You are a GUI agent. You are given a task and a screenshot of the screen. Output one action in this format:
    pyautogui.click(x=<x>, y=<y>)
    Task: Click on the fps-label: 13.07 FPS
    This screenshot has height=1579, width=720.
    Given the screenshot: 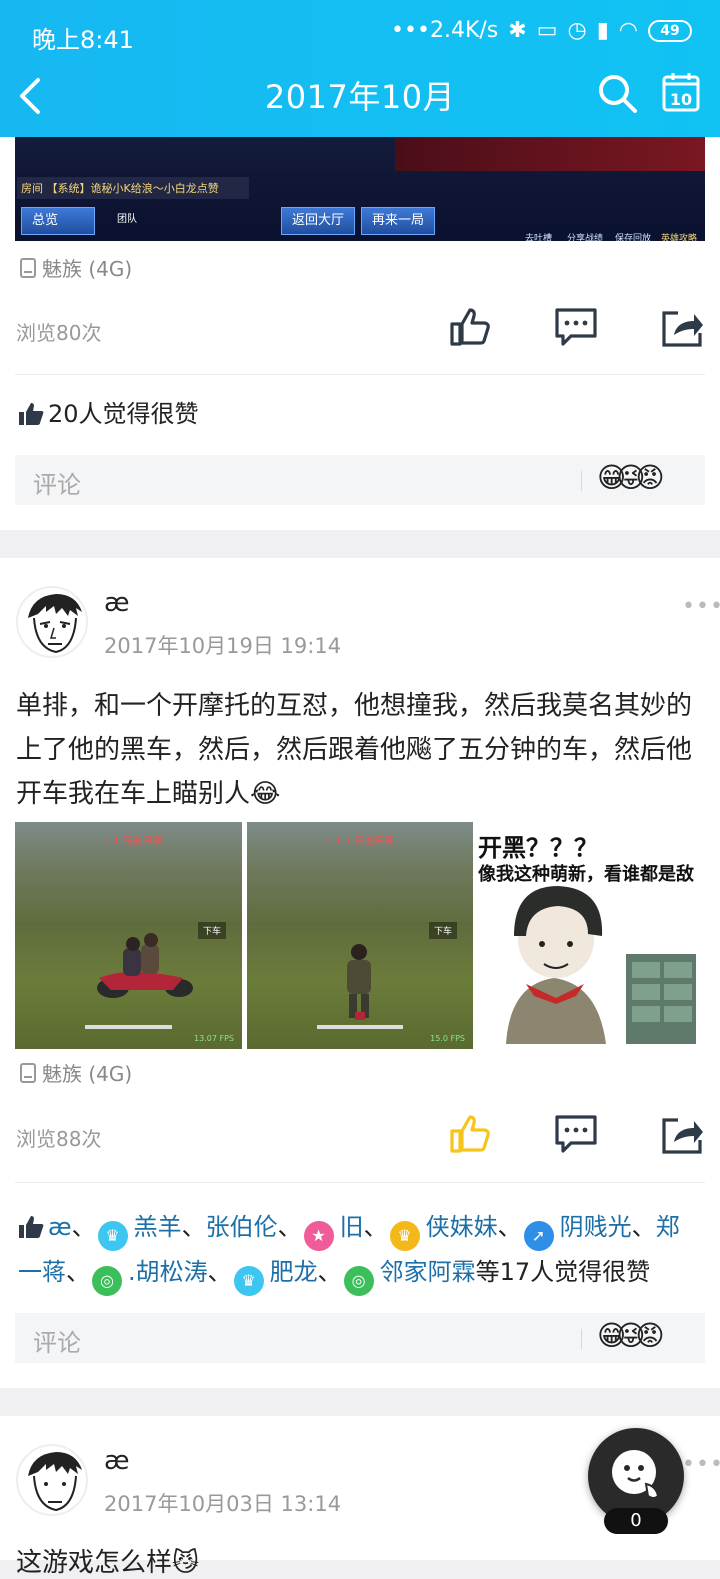 What is the action you would take?
    pyautogui.click(x=214, y=1038)
    